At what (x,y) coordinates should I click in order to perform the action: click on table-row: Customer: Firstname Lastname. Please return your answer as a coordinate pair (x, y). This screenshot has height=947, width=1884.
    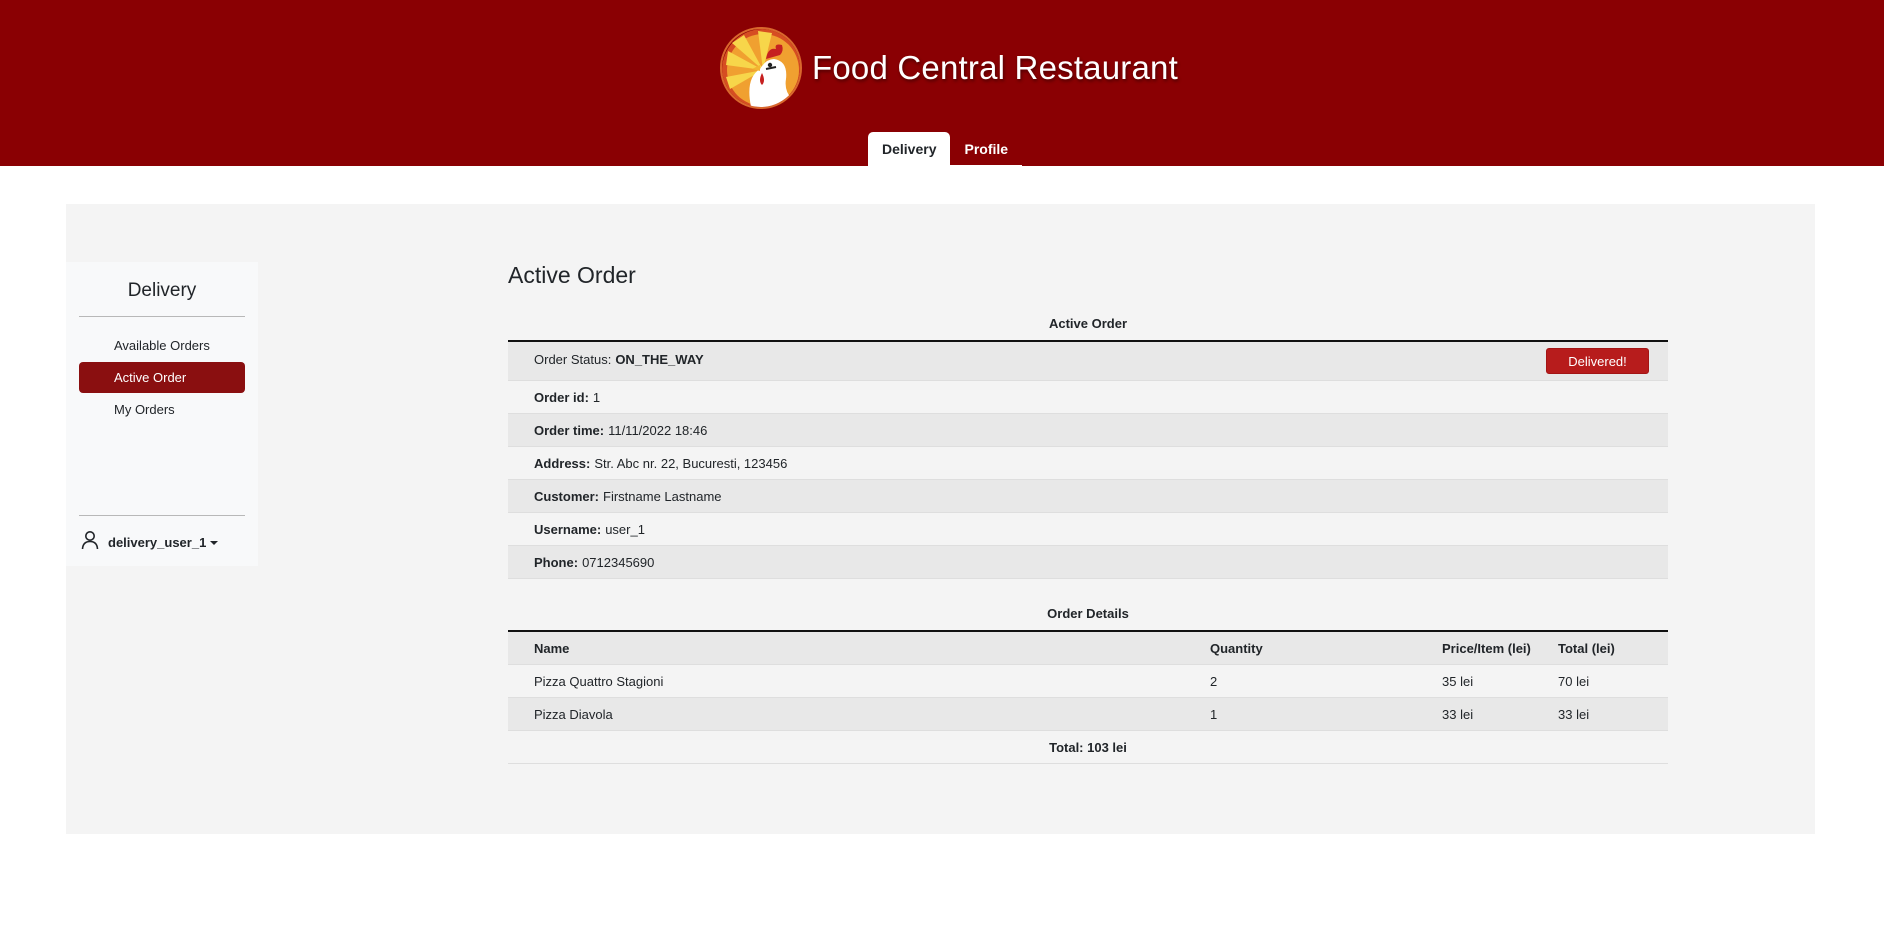
    Looking at the image, I should click on (1088, 496).